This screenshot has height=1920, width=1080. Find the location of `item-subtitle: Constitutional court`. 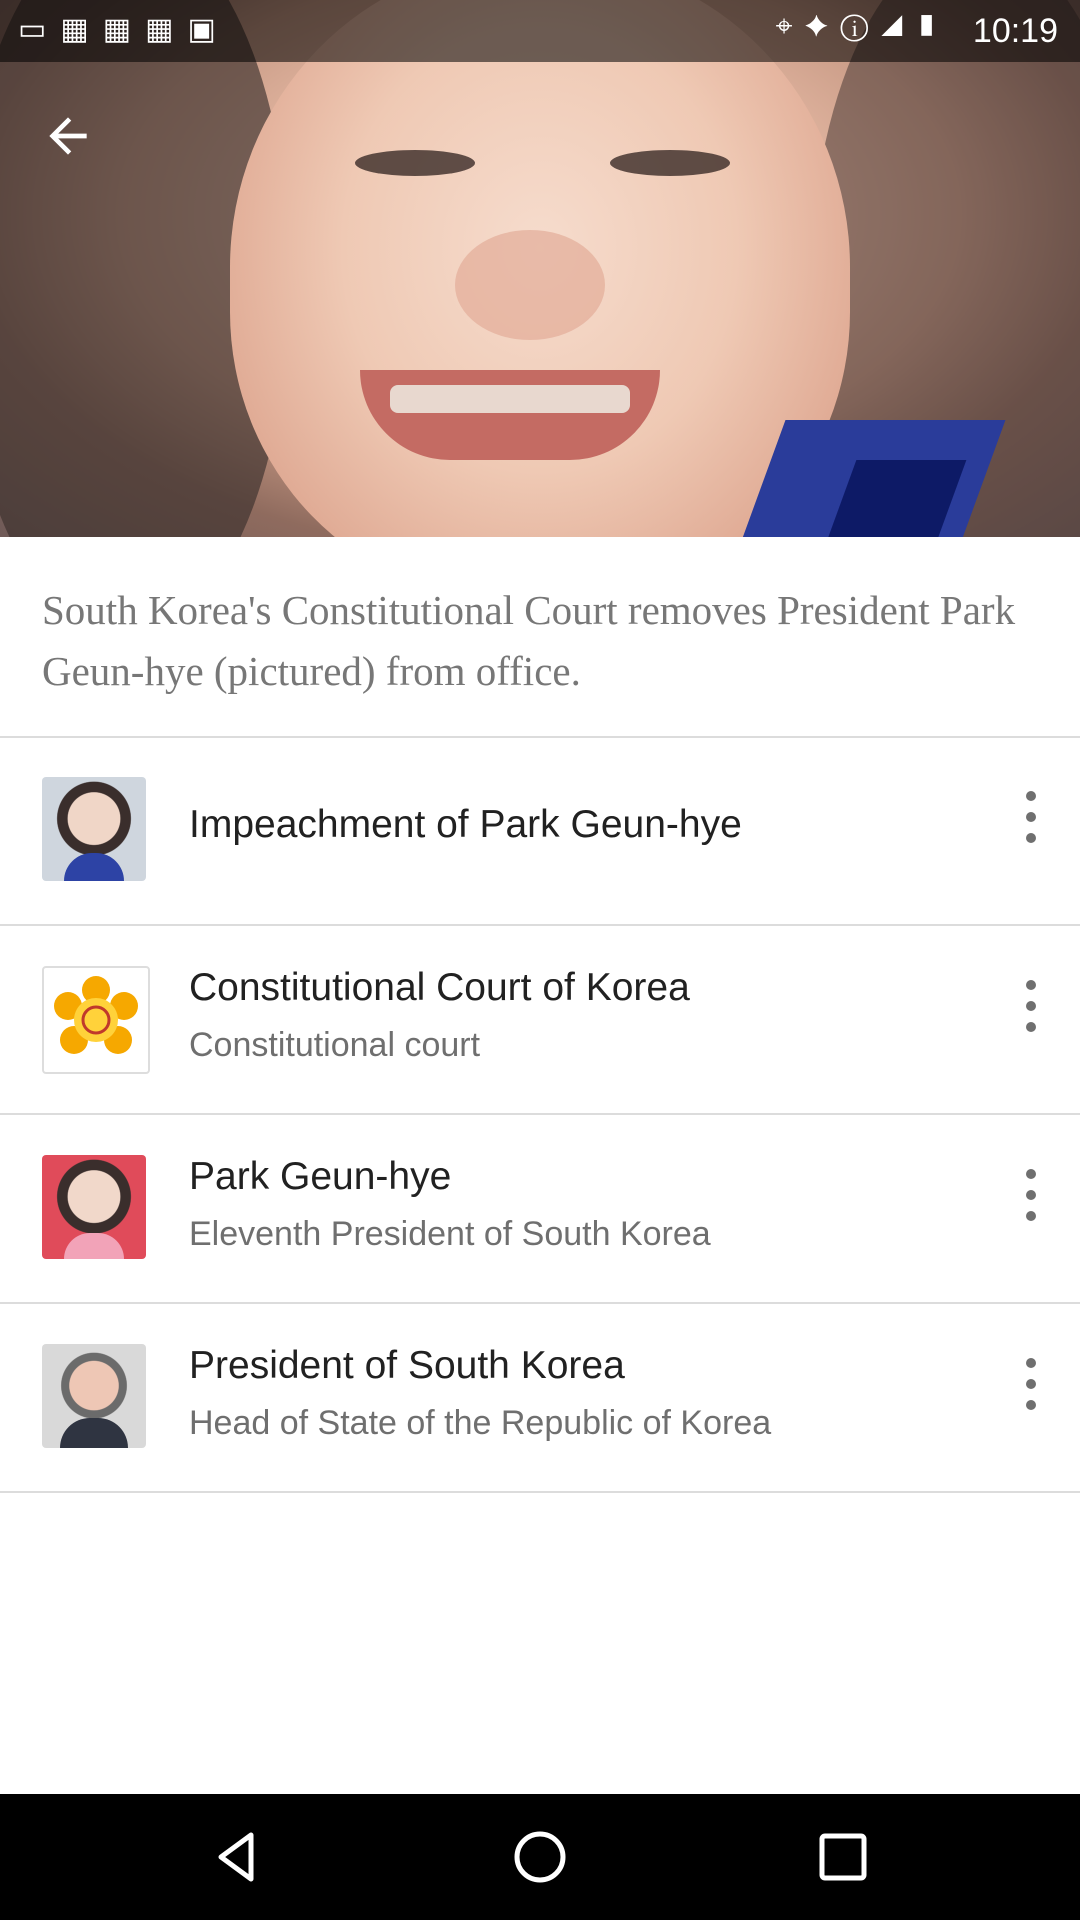

item-subtitle: Constitutional court is located at coordinates (335, 1045).